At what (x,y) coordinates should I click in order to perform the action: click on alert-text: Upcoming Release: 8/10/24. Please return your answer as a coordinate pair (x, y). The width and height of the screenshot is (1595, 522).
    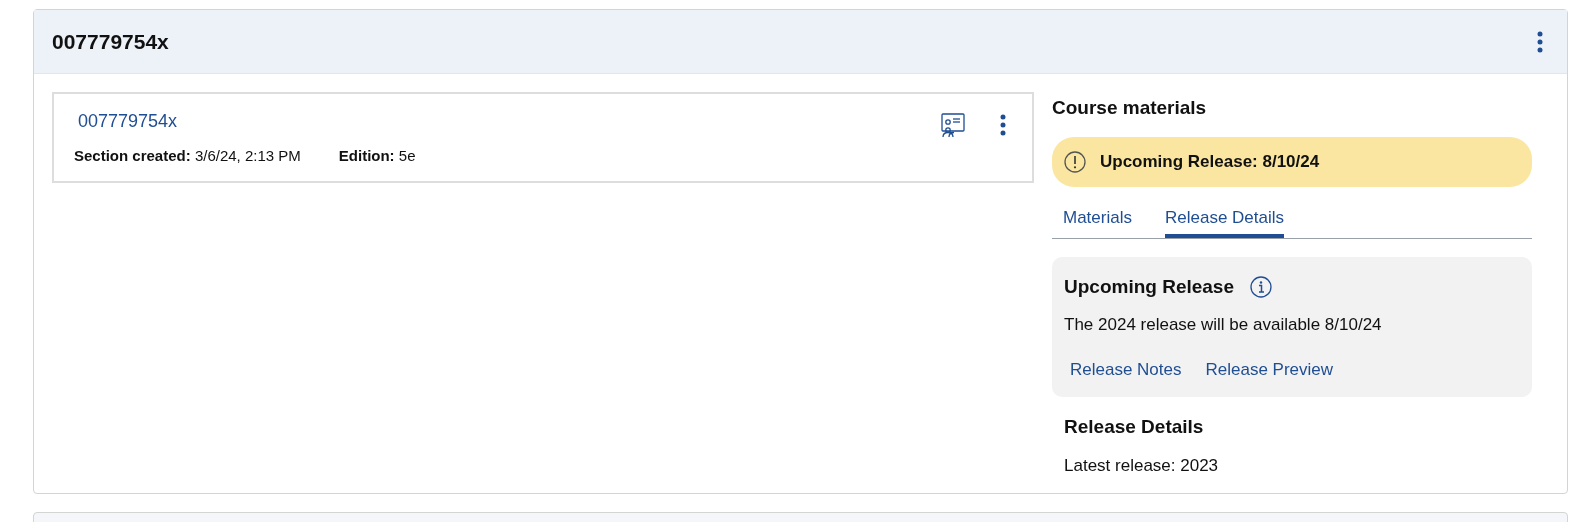
    Looking at the image, I should click on (1210, 161).